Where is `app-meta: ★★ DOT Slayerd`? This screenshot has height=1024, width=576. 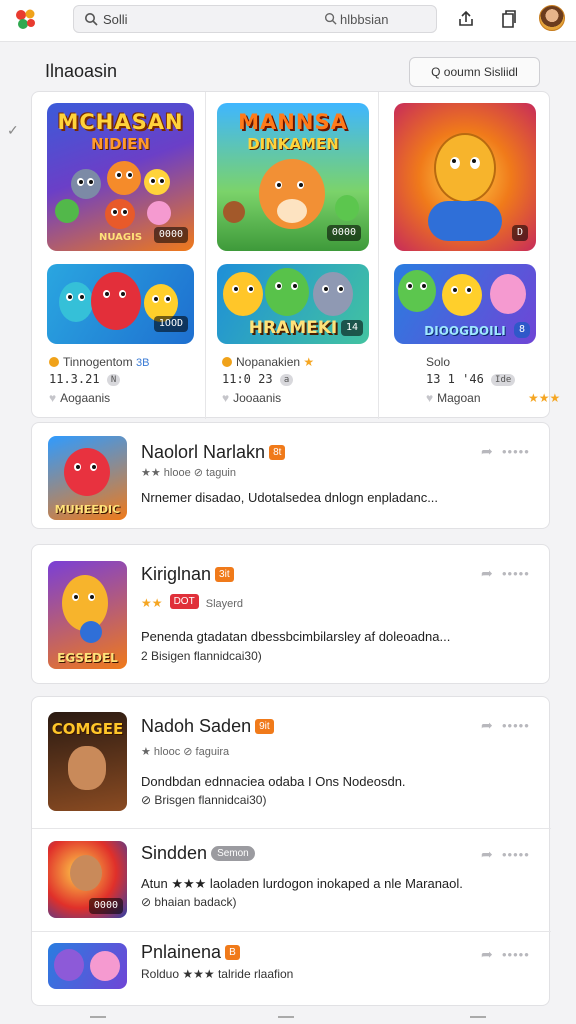 app-meta: ★★ DOT Slayerd is located at coordinates (192, 602).